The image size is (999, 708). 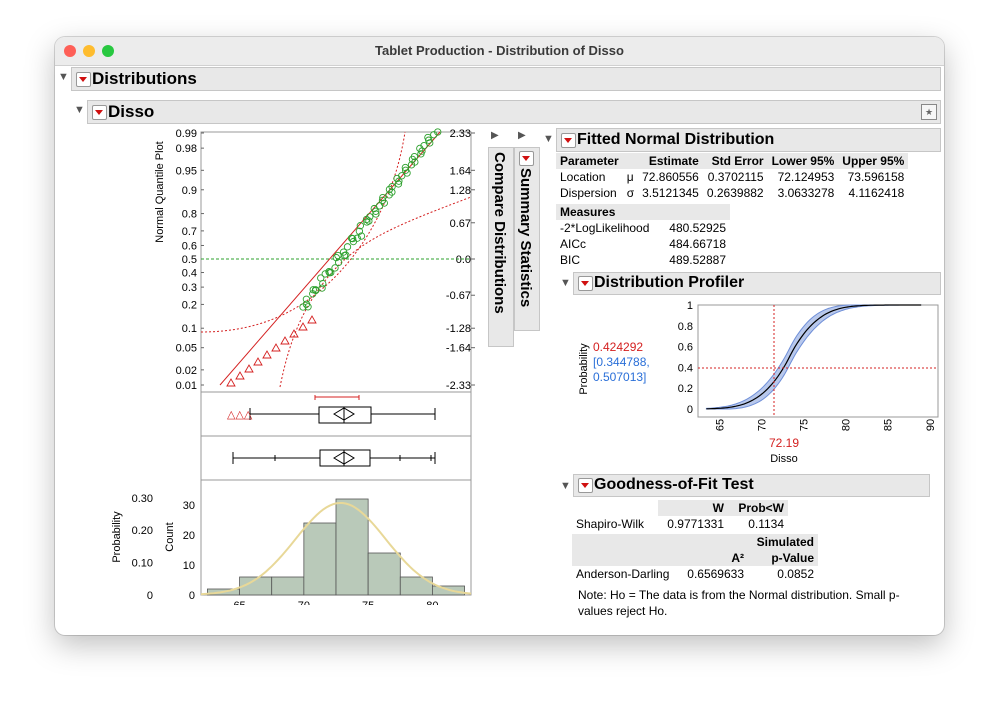 What do you see at coordinates (873, 161) in the screenshot?
I see `column-header: Upper 95%` at bounding box center [873, 161].